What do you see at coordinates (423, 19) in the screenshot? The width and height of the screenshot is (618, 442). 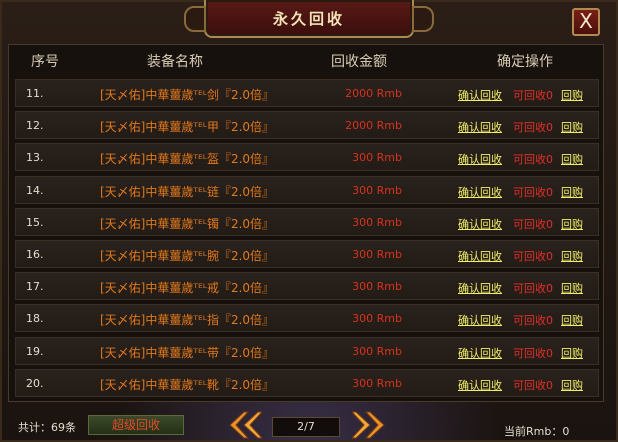 I see `title-ornament-right` at bounding box center [423, 19].